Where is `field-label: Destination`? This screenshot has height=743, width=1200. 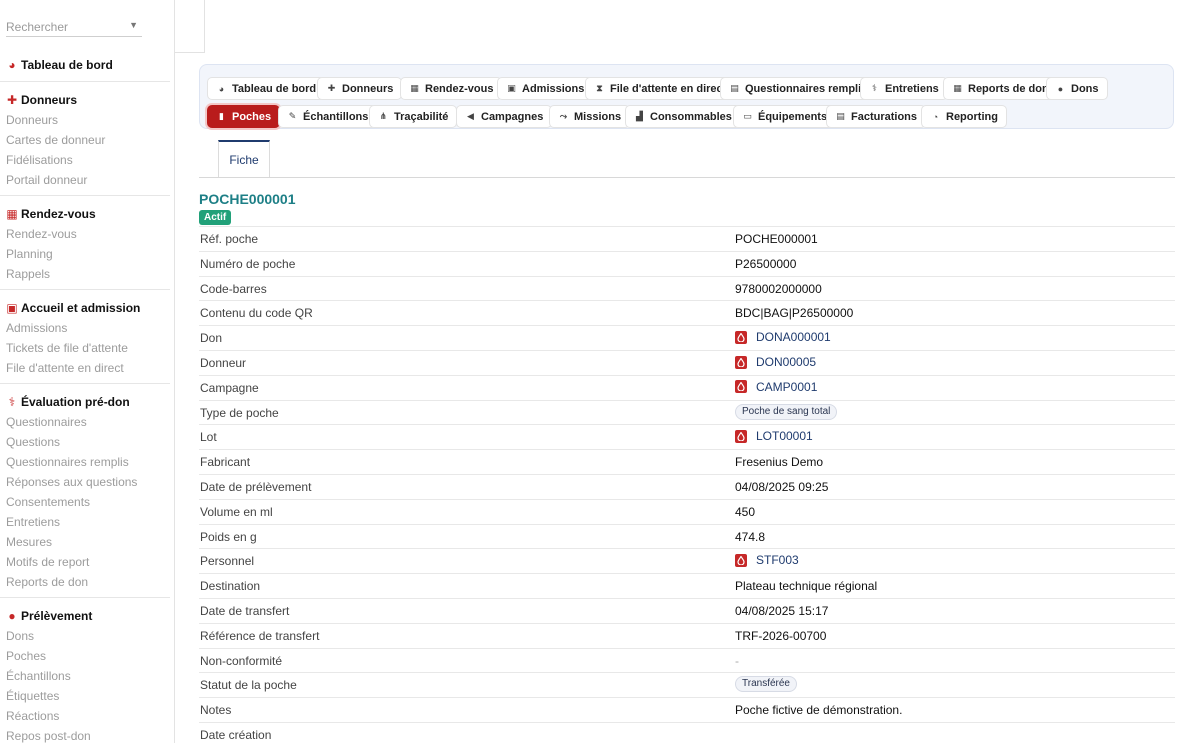 field-label: Destination is located at coordinates (230, 586).